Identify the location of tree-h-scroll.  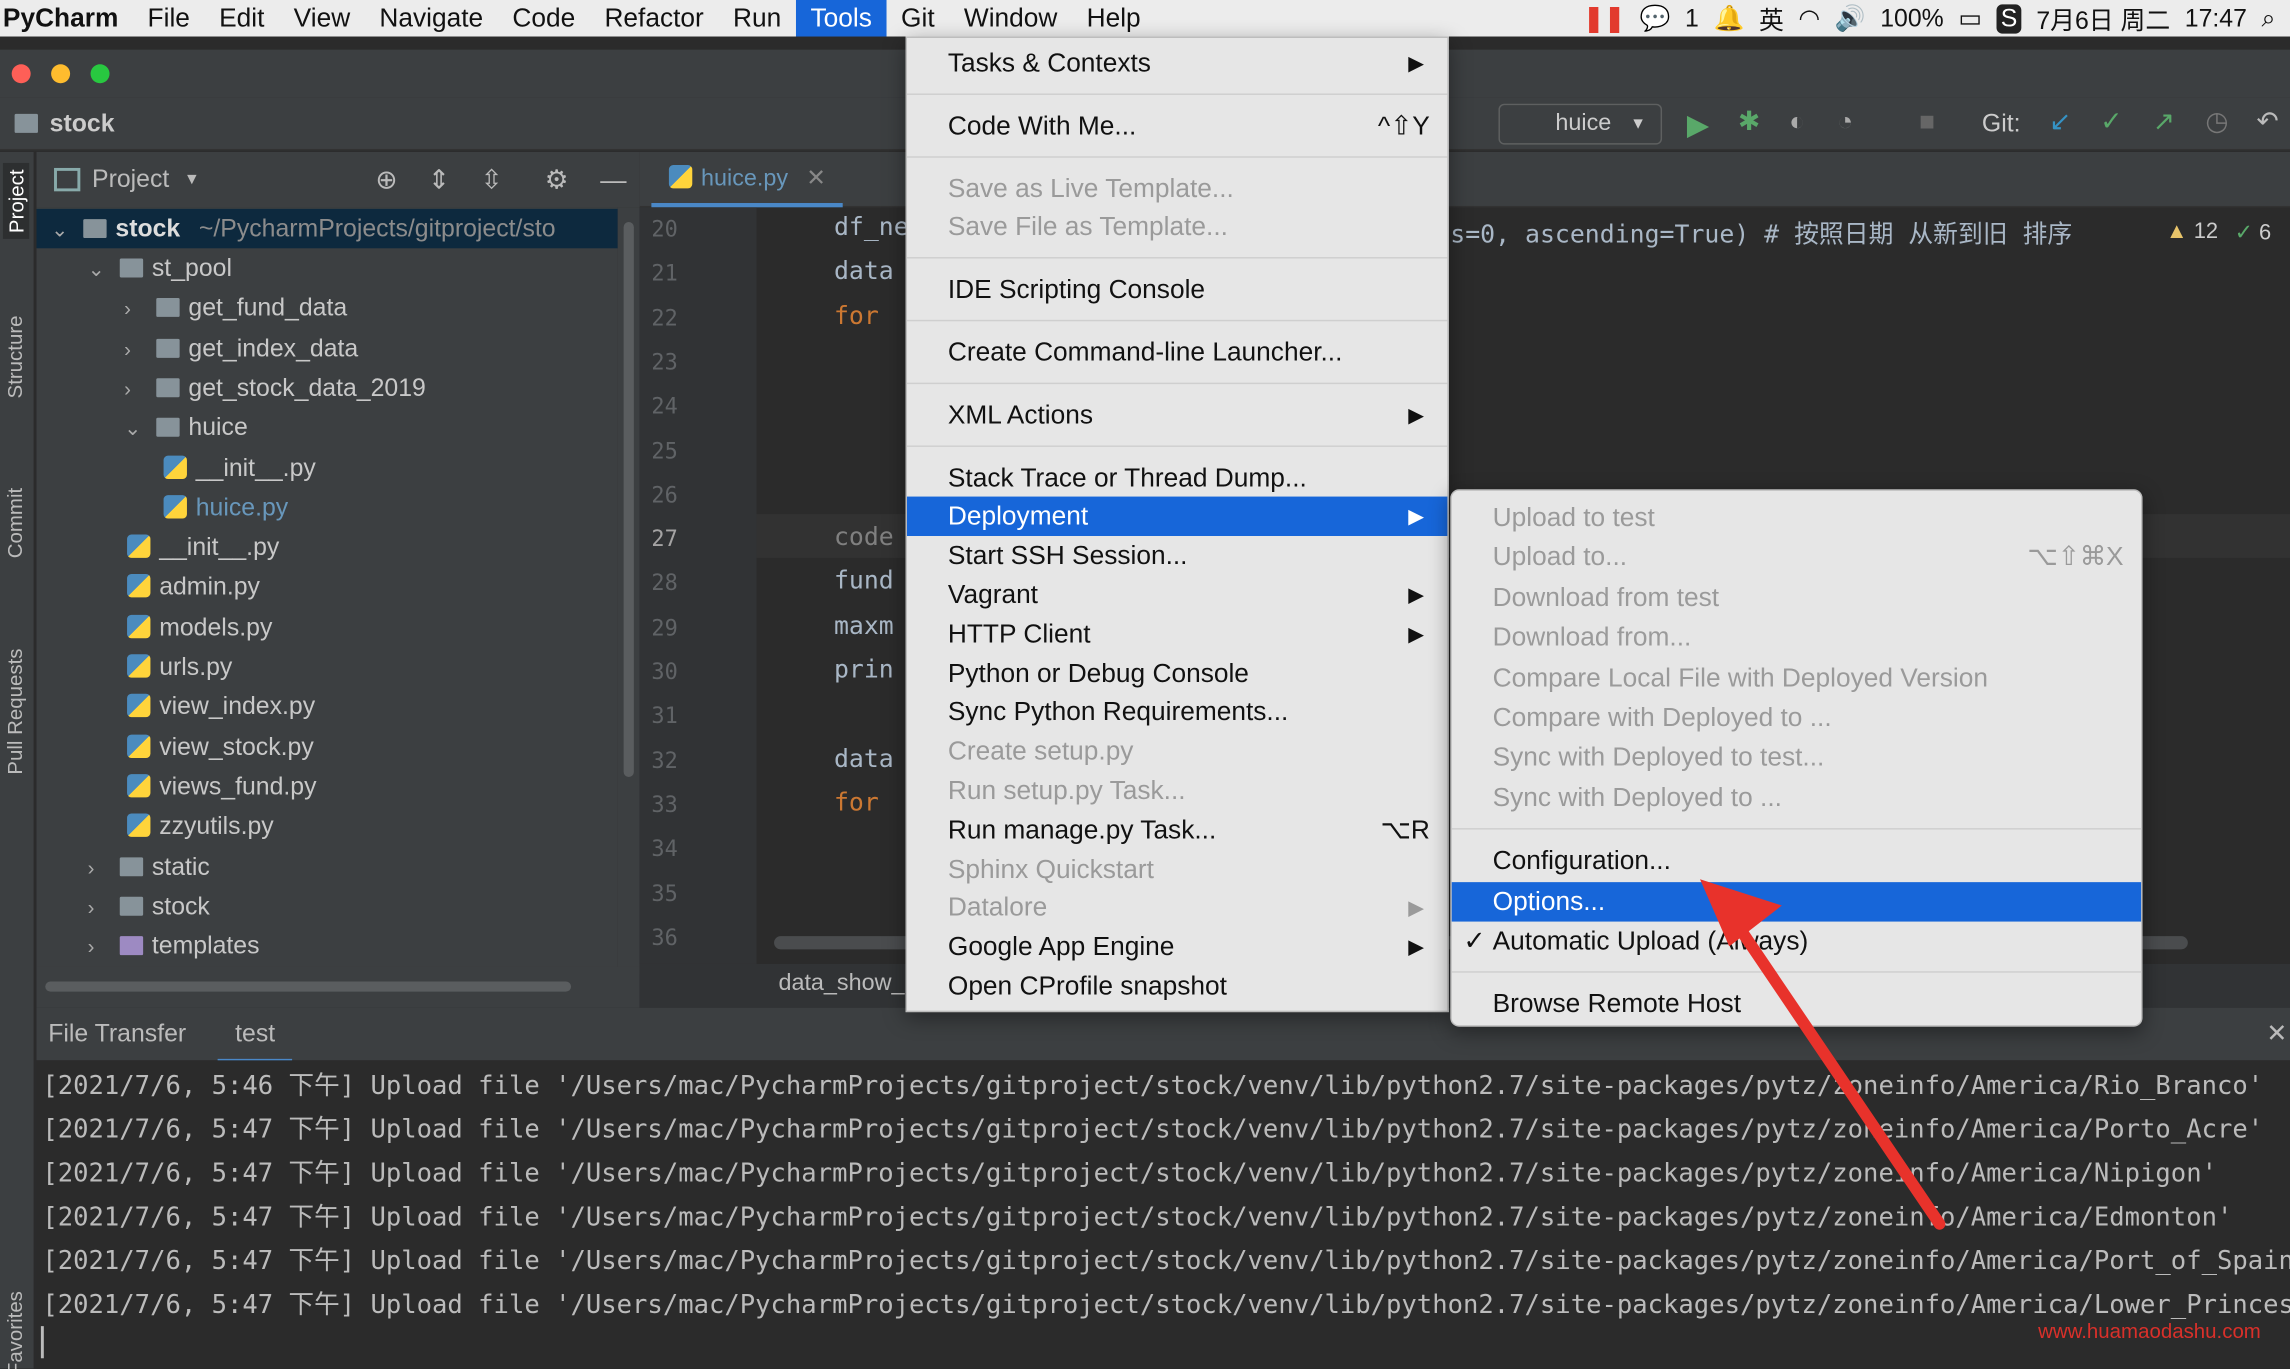
(338, 987).